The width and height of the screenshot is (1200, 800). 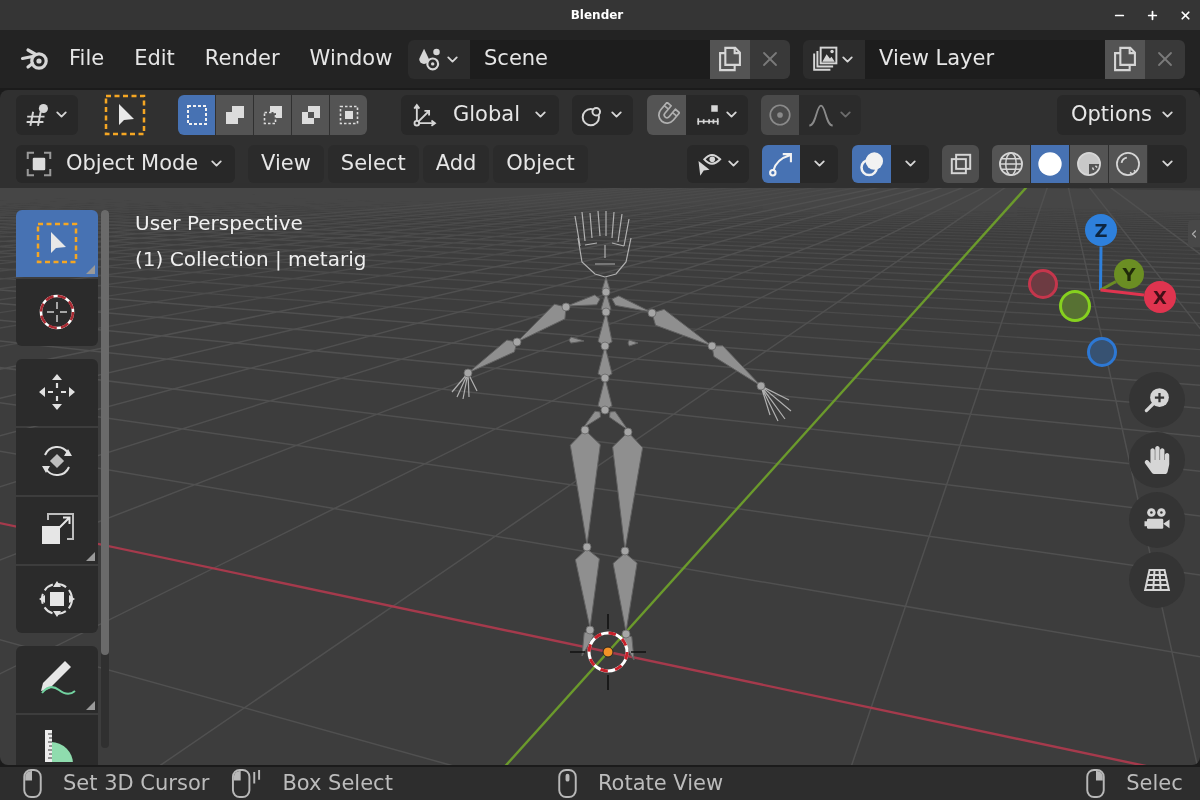 What do you see at coordinates (154, 59) in the screenshot?
I see `menu-item: Edit` at bounding box center [154, 59].